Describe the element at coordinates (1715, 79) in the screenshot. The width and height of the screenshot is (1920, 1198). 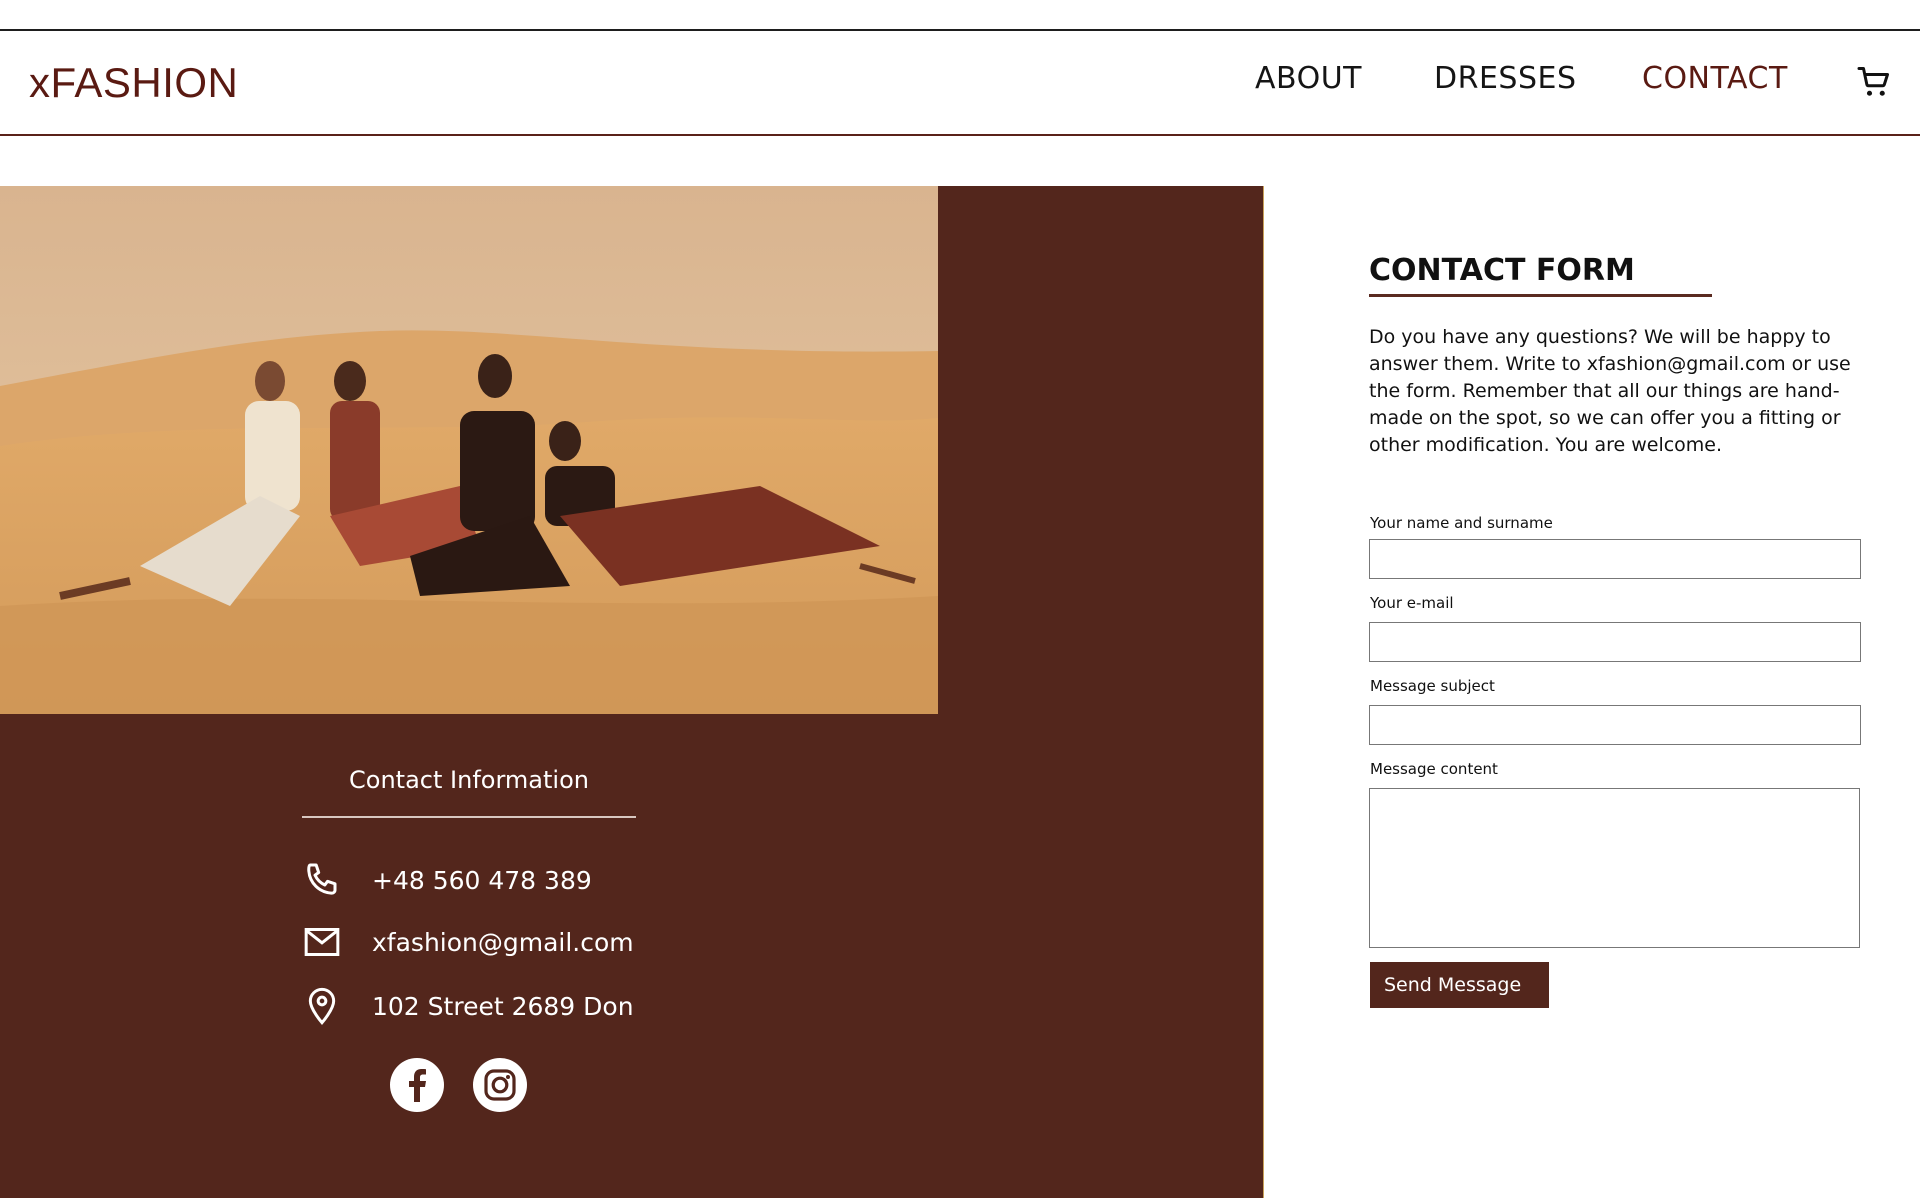
I see `nav-contact: CONTACT` at that location.